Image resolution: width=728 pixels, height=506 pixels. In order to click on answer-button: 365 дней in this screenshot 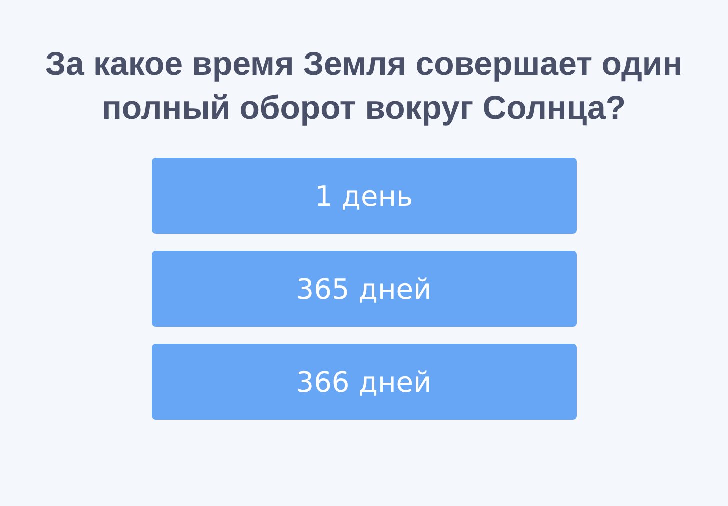, I will do `click(364, 289)`.